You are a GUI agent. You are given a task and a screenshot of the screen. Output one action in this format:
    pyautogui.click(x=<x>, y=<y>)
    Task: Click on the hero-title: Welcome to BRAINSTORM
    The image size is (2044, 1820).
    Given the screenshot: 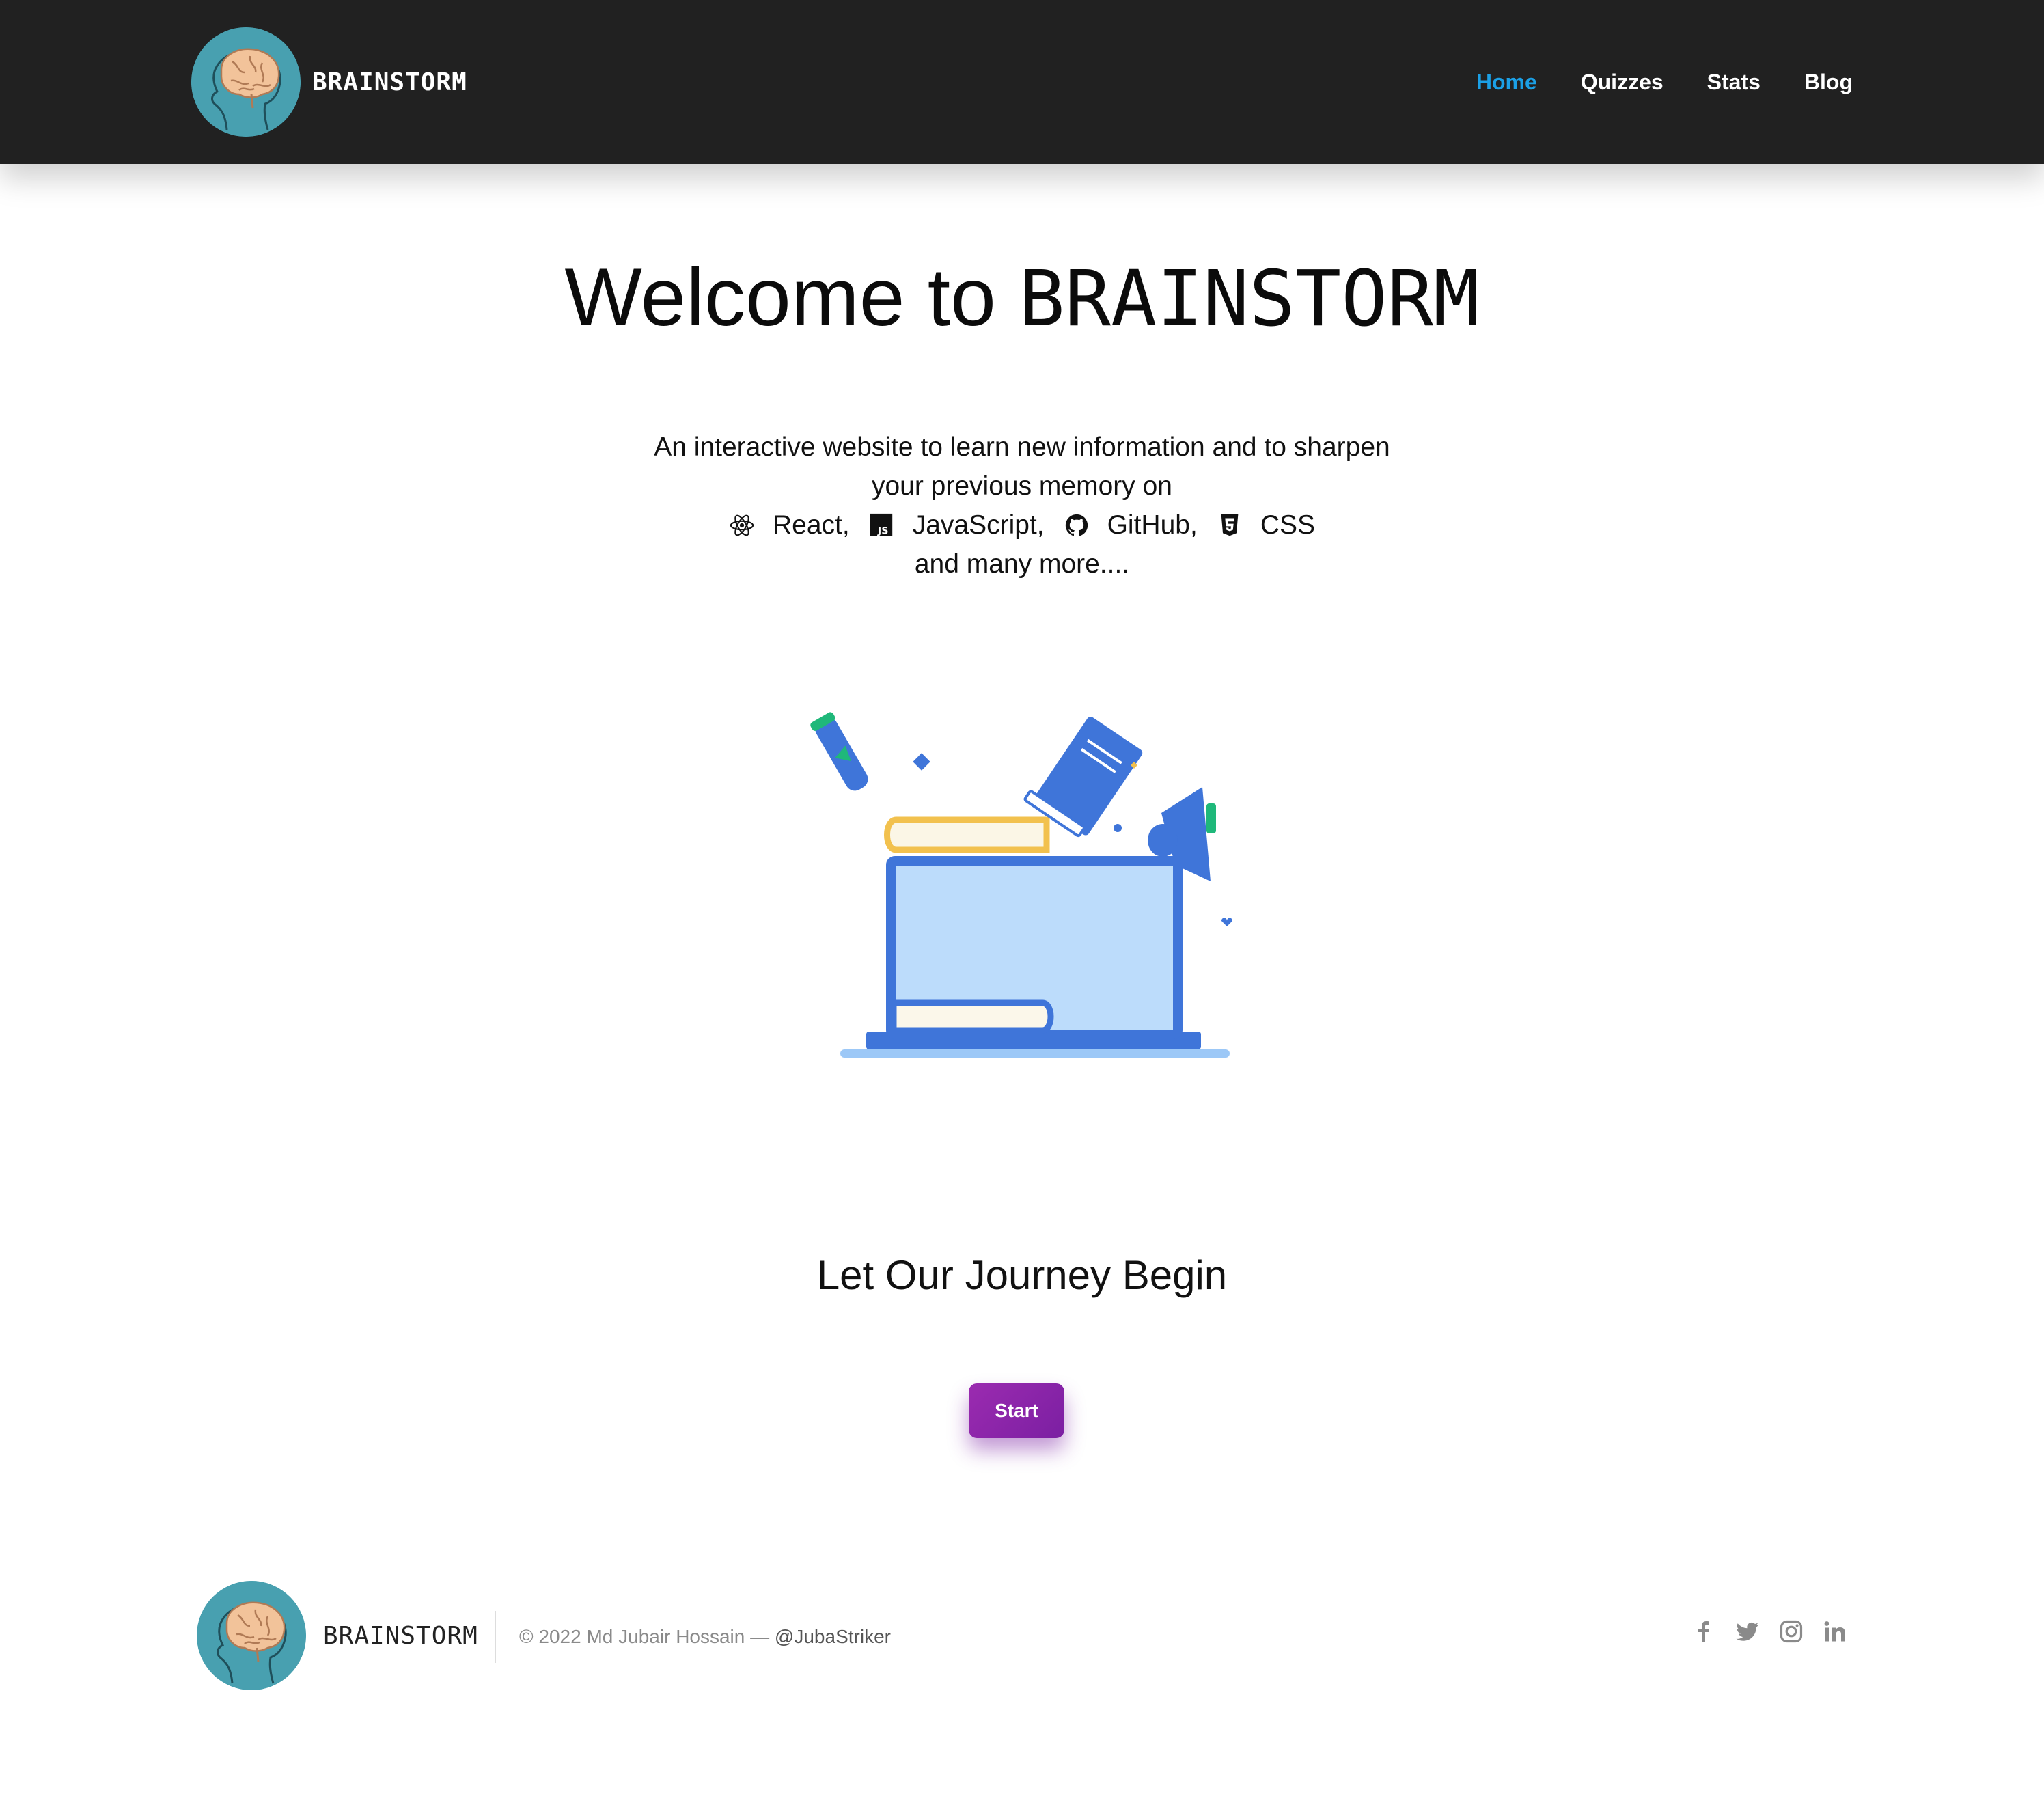 What is the action you would take?
    pyautogui.click(x=1022, y=298)
    